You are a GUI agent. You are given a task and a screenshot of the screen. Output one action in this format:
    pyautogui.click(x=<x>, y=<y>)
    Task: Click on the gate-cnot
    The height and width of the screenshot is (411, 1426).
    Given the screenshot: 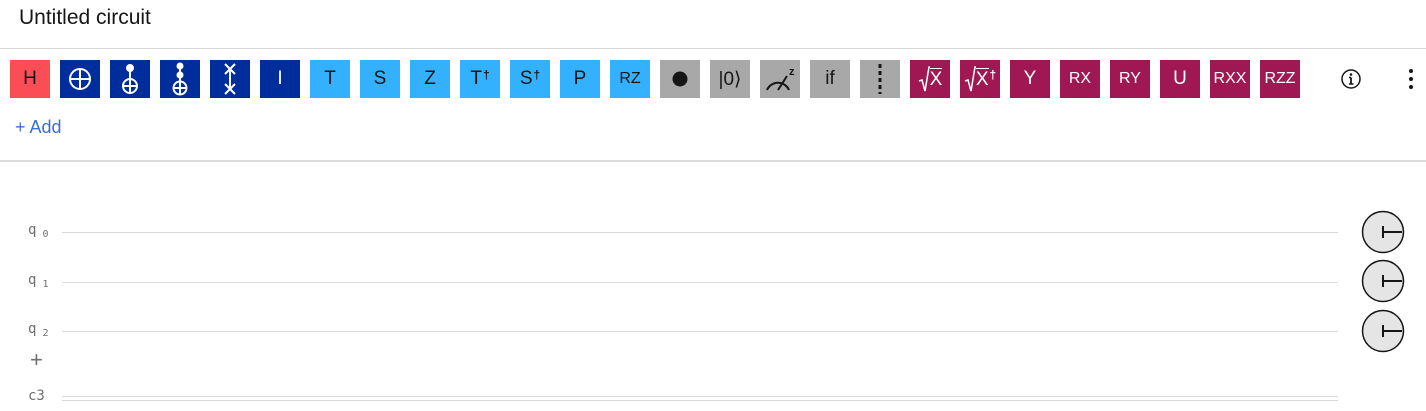 What is the action you would take?
    pyautogui.click(x=80, y=79)
    